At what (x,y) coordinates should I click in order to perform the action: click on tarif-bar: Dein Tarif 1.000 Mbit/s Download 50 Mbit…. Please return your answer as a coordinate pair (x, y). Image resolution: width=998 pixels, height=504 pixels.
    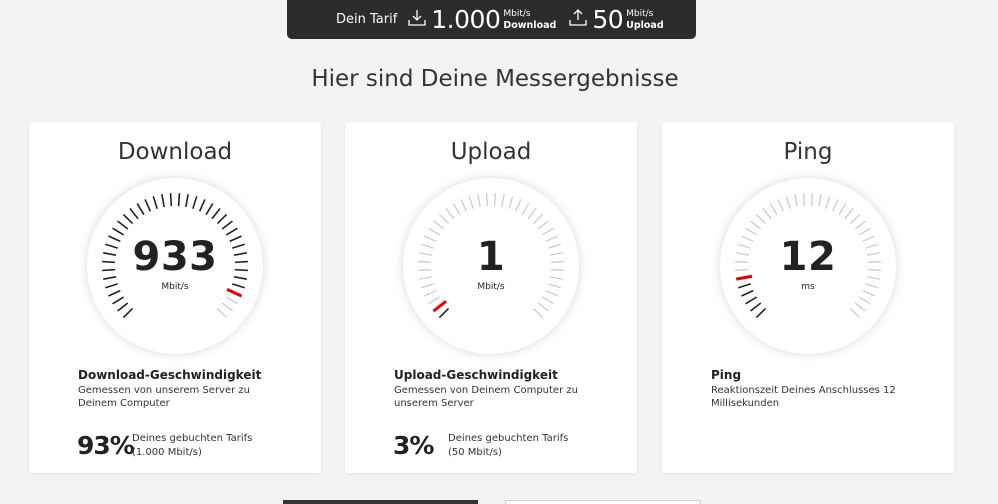
    Looking at the image, I should click on (491, 19).